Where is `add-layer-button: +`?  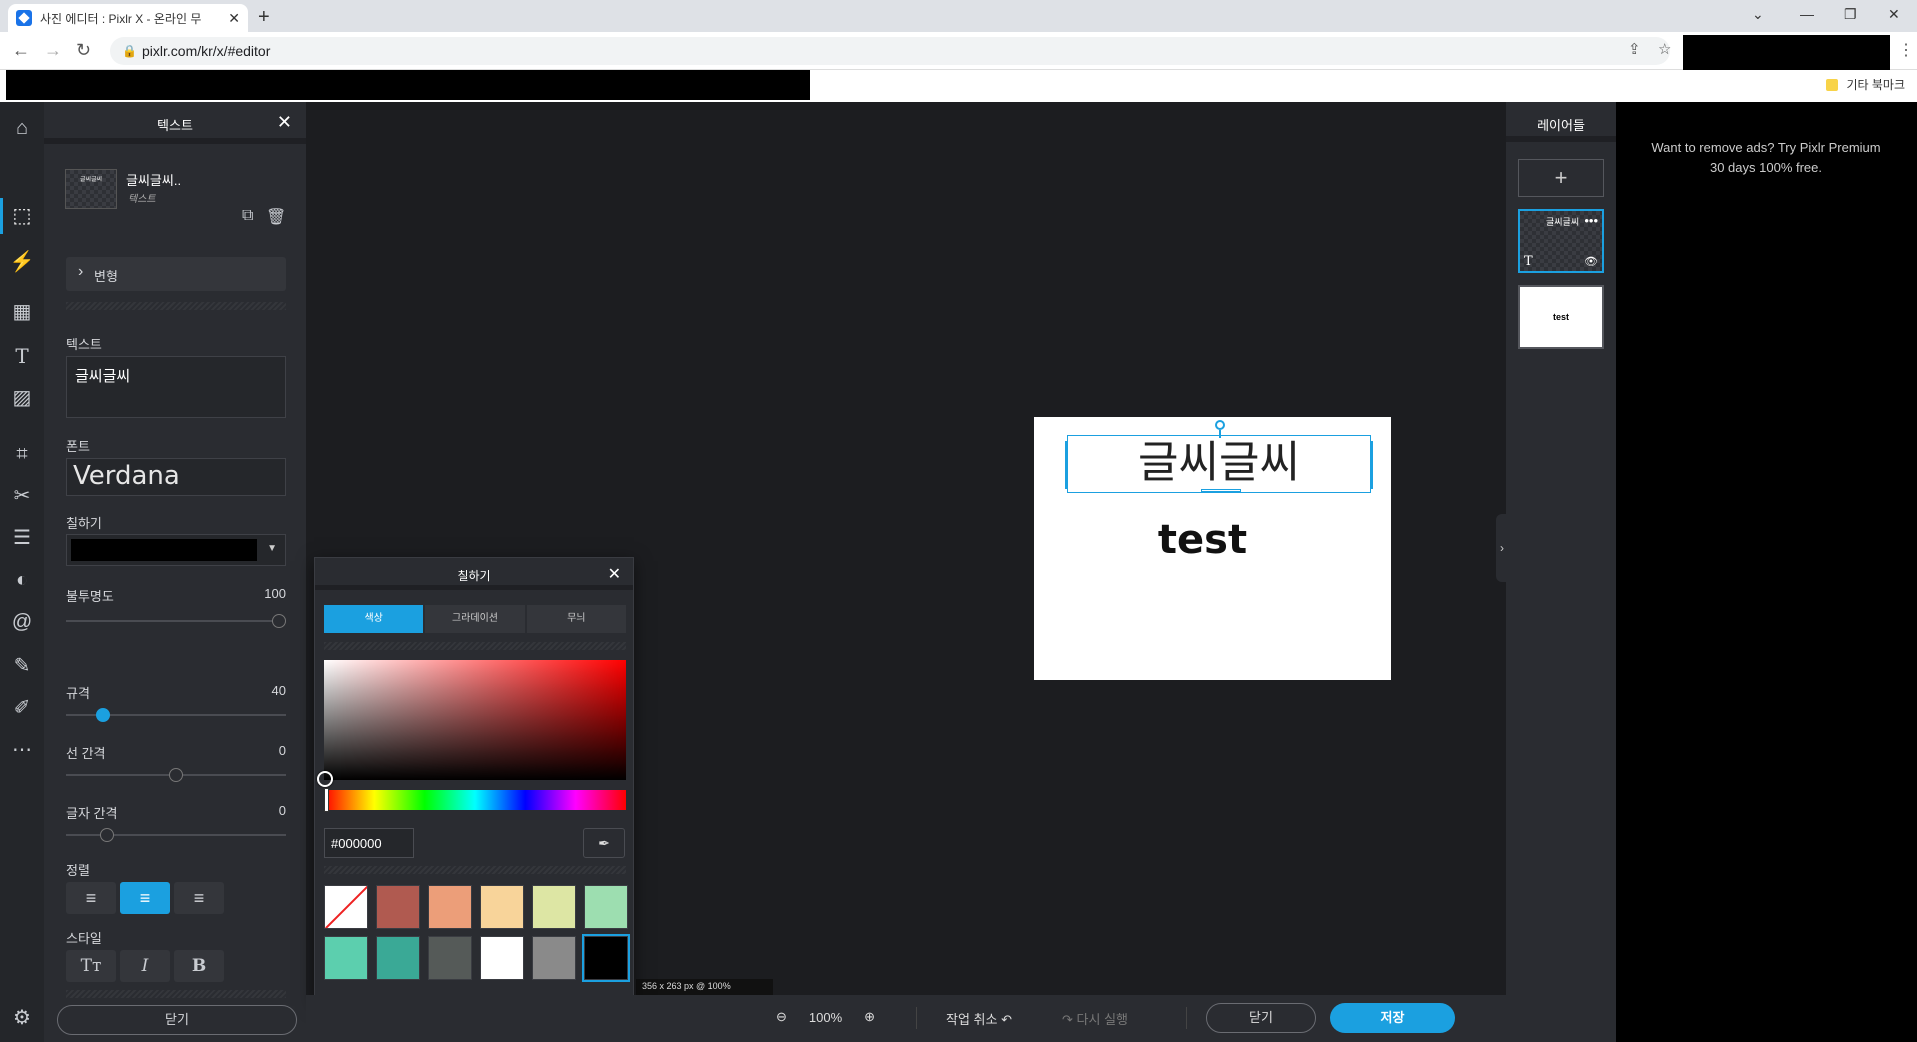 add-layer-button: + is located at coordinates (1561, 178).